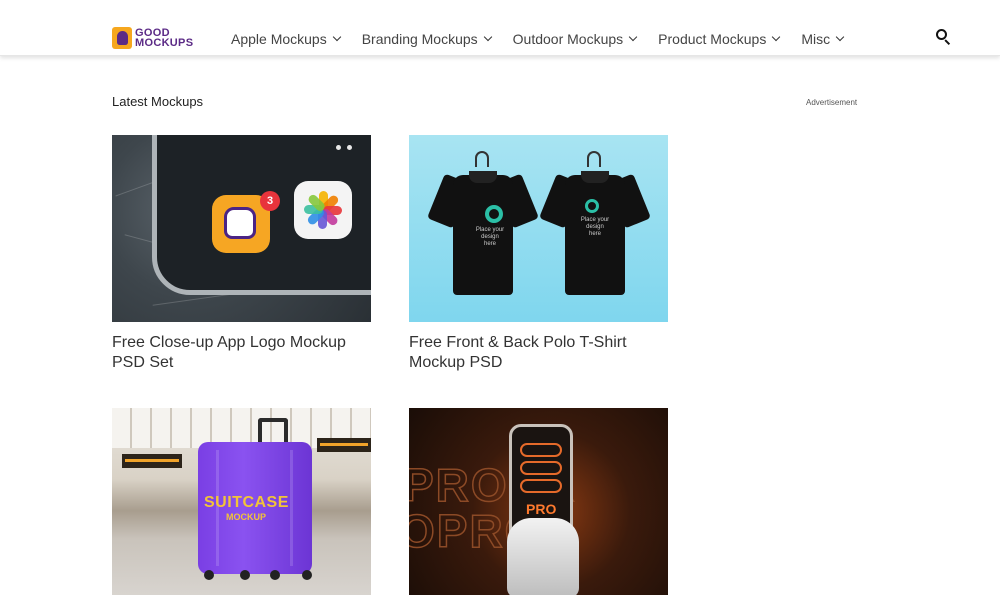 The height and width of the screenshot is (600, 1000). What do you see at coordinates (541, 509) in the screenshot?
I see `phone-screen-text: PRO` at bounding box center [541, 509].